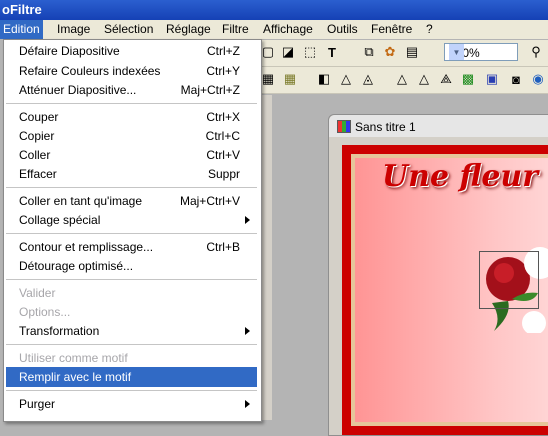  I want to click on menu-item-use-as-pattern: Utiliser comme motif, so click(131, 358).